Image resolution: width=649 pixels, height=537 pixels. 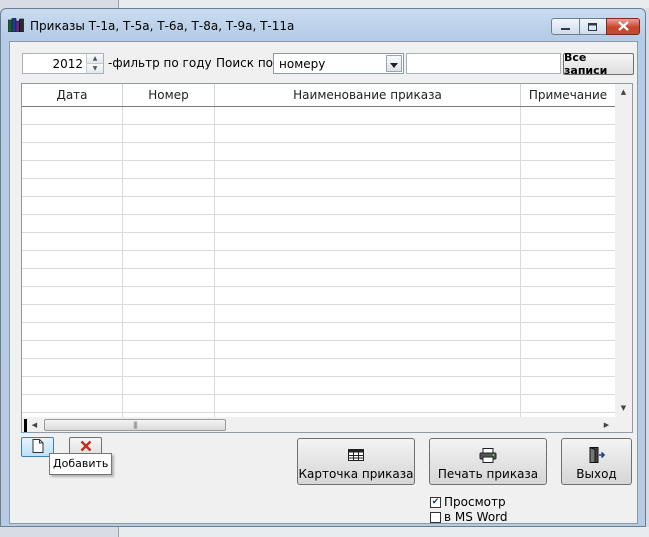 What do you see at coordinates (623, 250) in the screenshot?
I see `vertical-scrollbar: ▲ ▼` at bounding box center [623, 250].